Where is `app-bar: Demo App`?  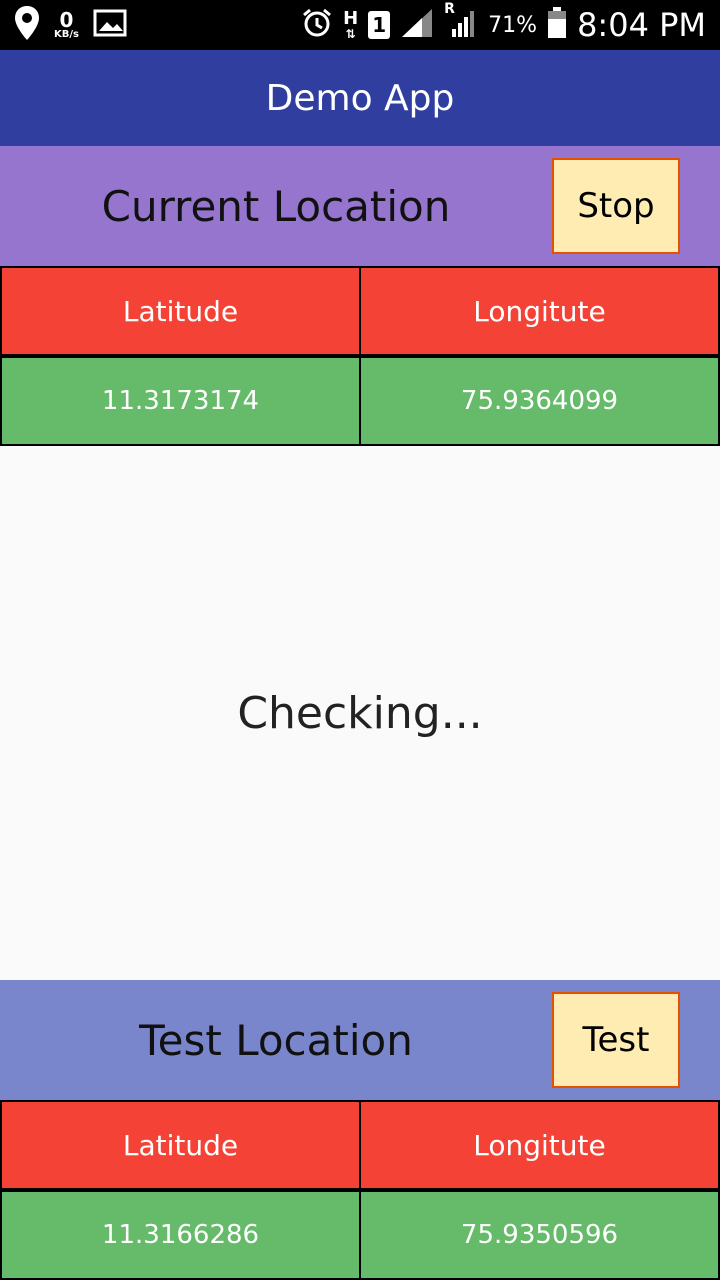
app-bar: Demo App is located at coordinates (360, 98).